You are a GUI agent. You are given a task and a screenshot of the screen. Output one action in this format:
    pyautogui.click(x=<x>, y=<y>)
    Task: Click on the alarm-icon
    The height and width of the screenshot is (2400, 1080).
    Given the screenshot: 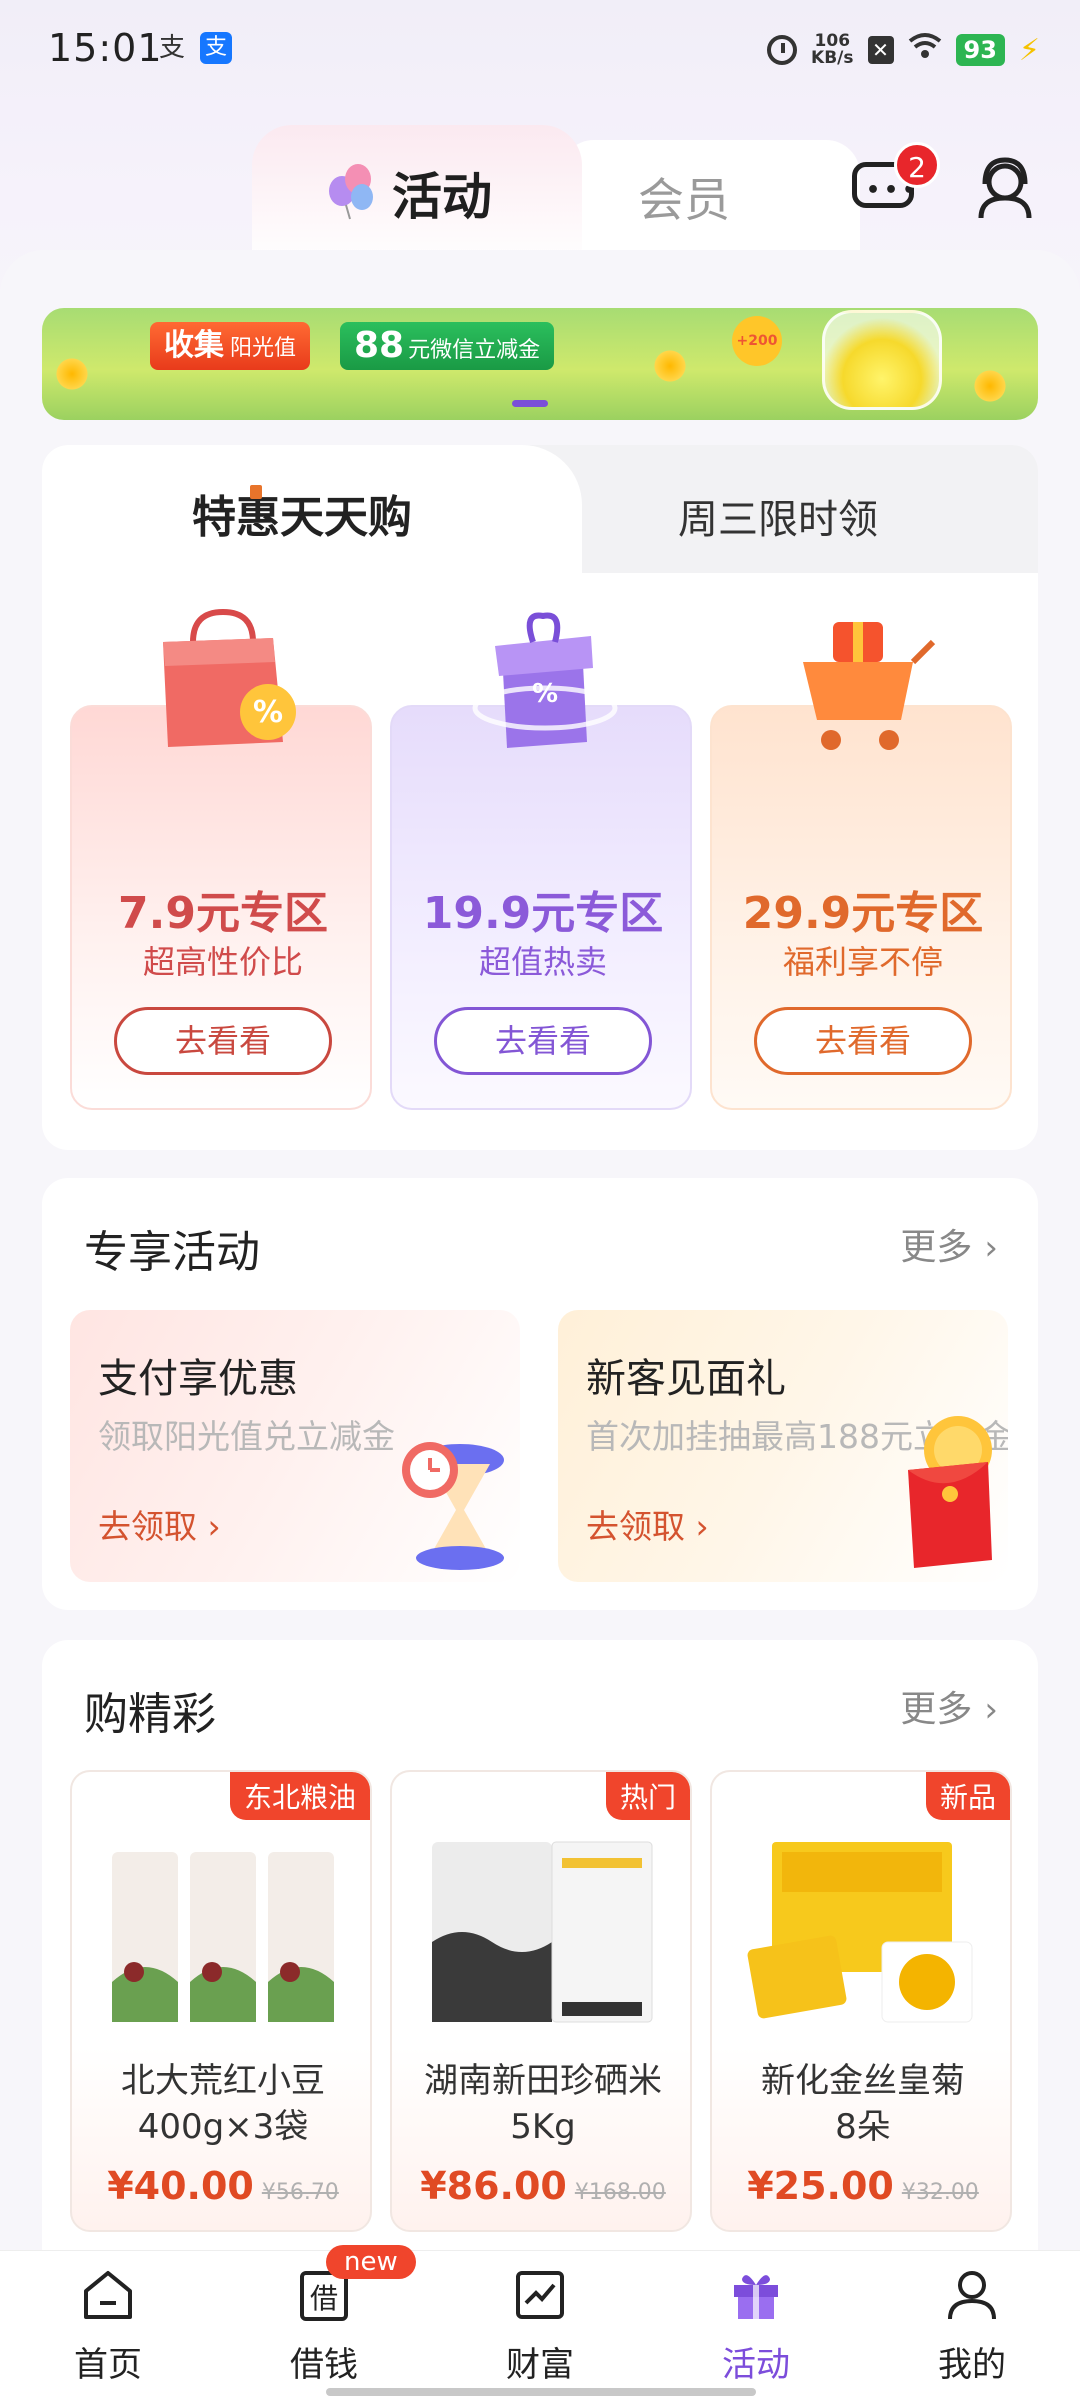 What is the action you would take?
    pyautogui.click(x=782, y=50)
    